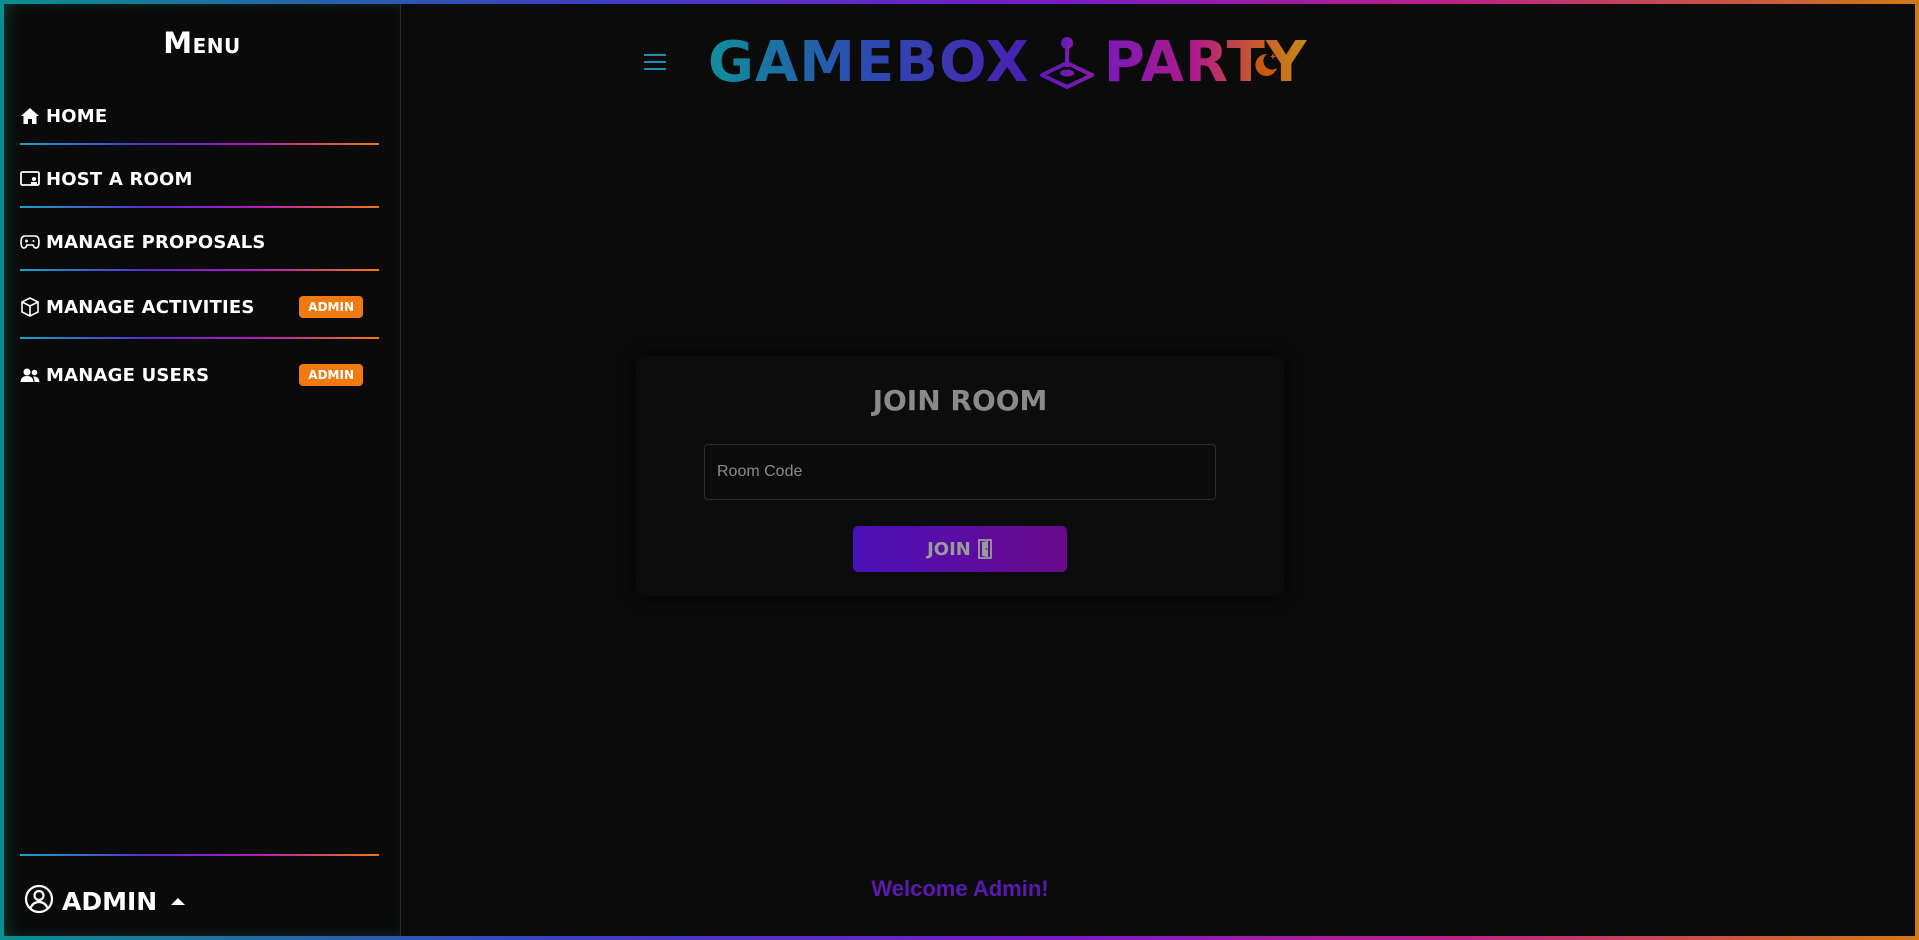  Describe the element at coordinates (31, 307) in the screenshot. I see `box-icon` at that location.